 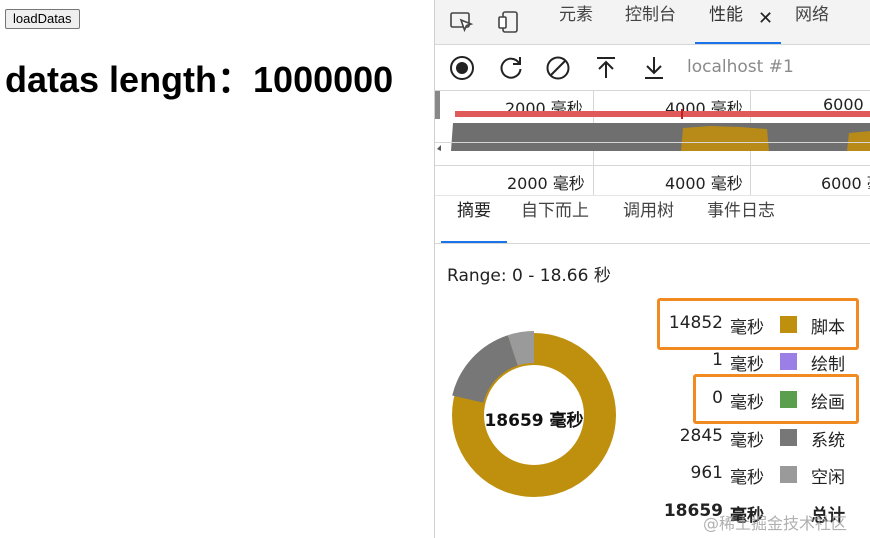 I want to click on details-tab-bar: 摘要 自下而上 调用树 事件日志, so click(x=652, y=220).